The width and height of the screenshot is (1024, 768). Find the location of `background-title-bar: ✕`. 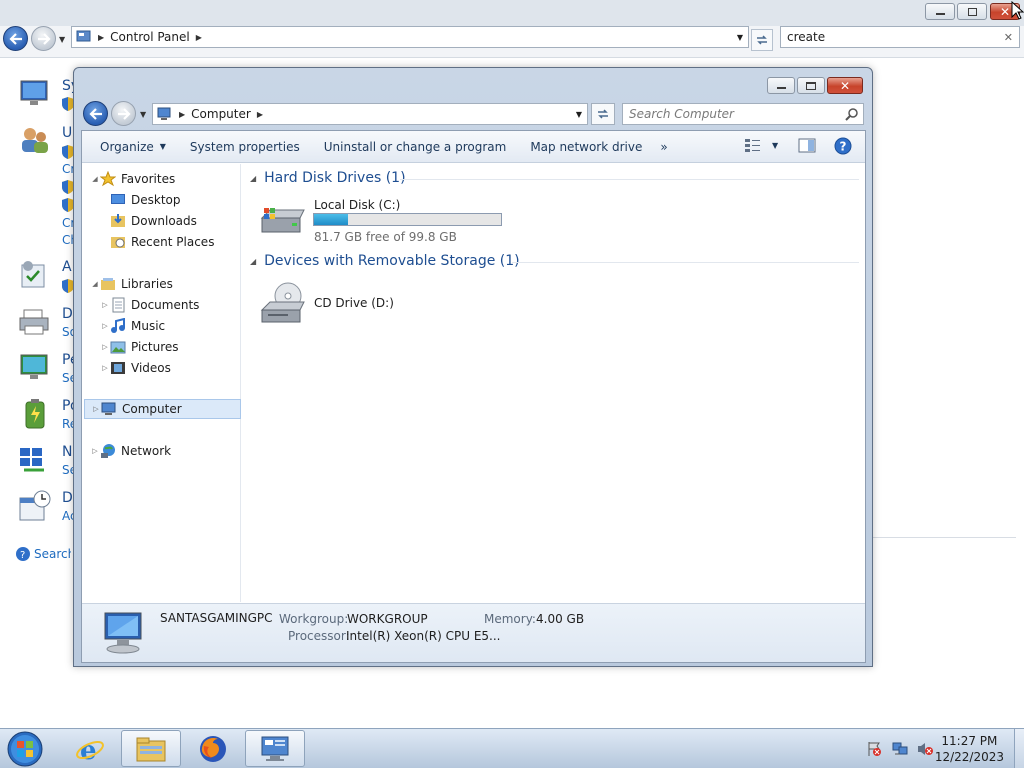

background-title-bar: ✕ is located at coordinates (512, 13).